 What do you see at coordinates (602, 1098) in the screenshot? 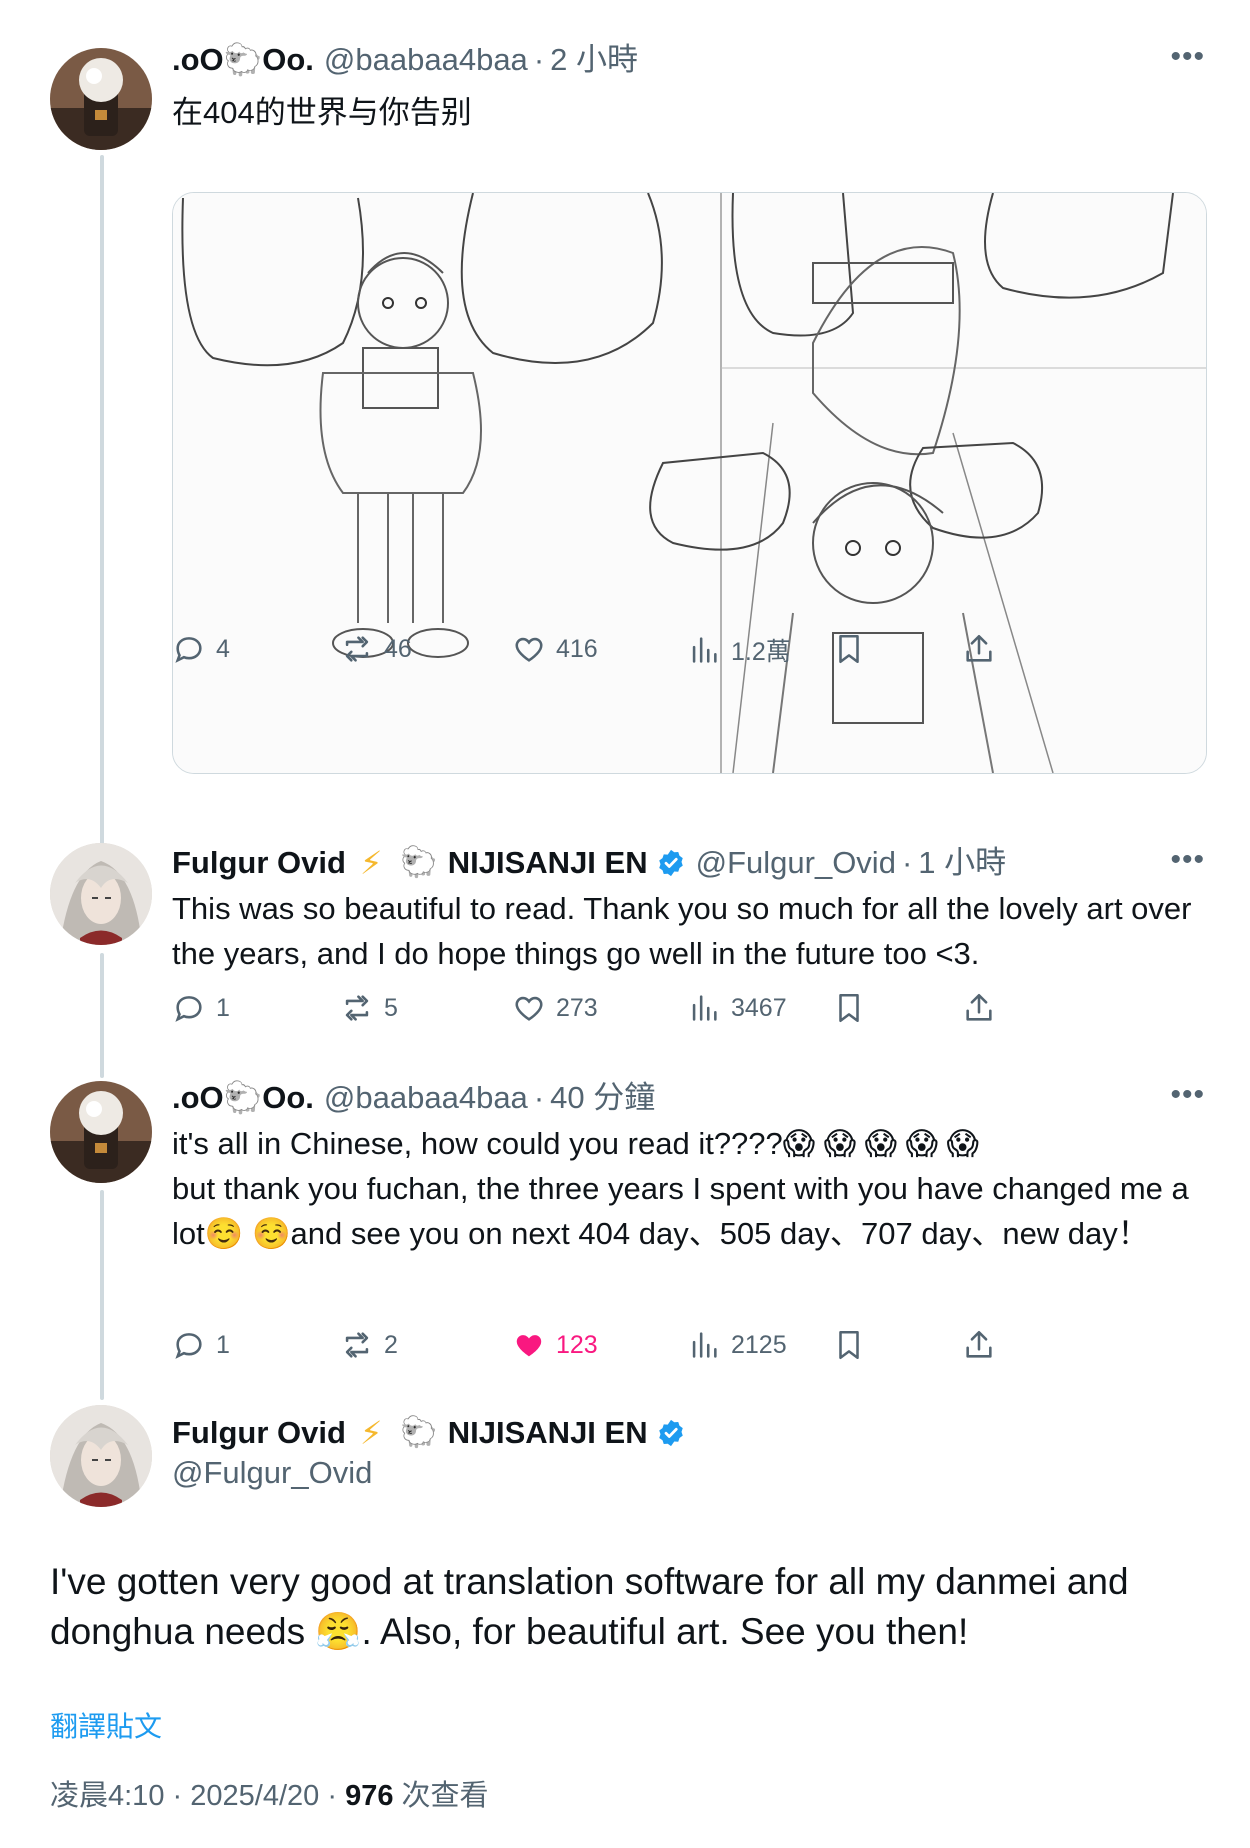
I see `tweet-timestamp: 40 分鐘` at bounding box center [602, 1098].